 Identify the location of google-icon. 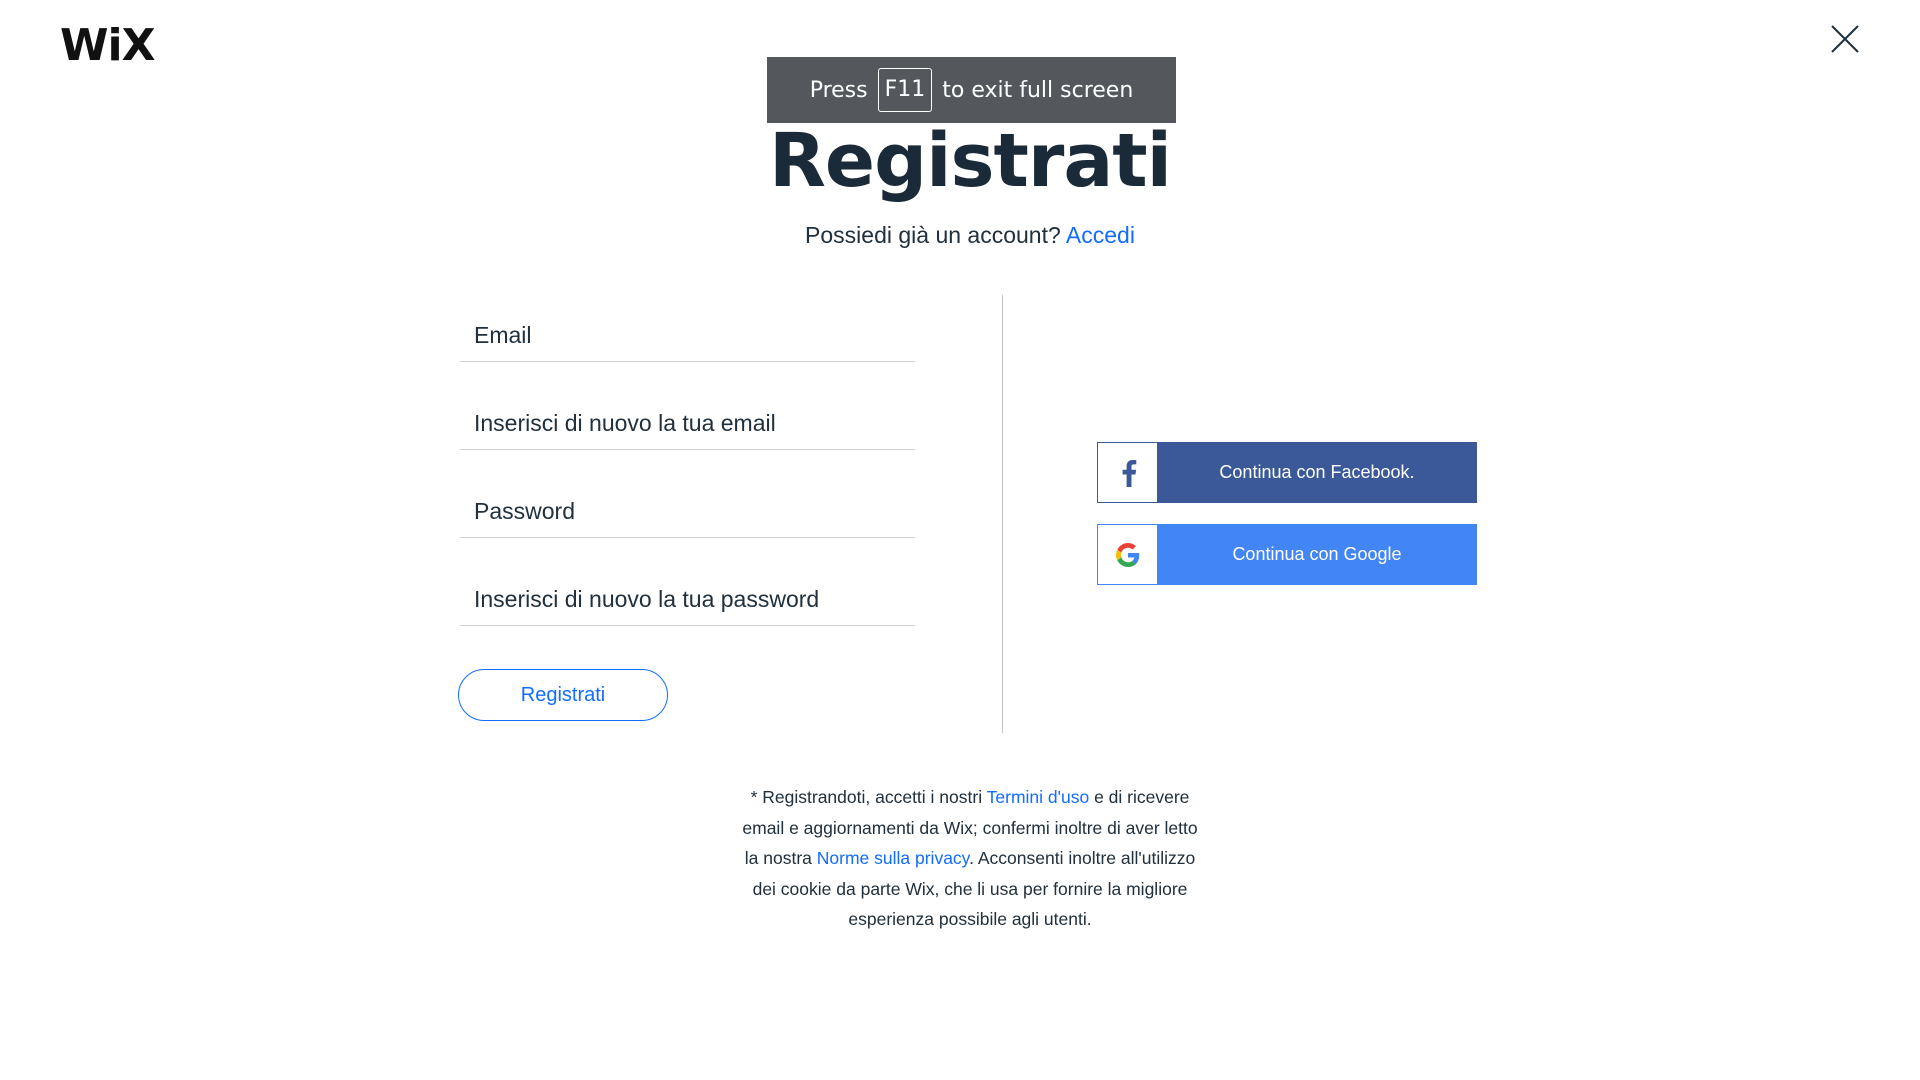
(1127, 554).